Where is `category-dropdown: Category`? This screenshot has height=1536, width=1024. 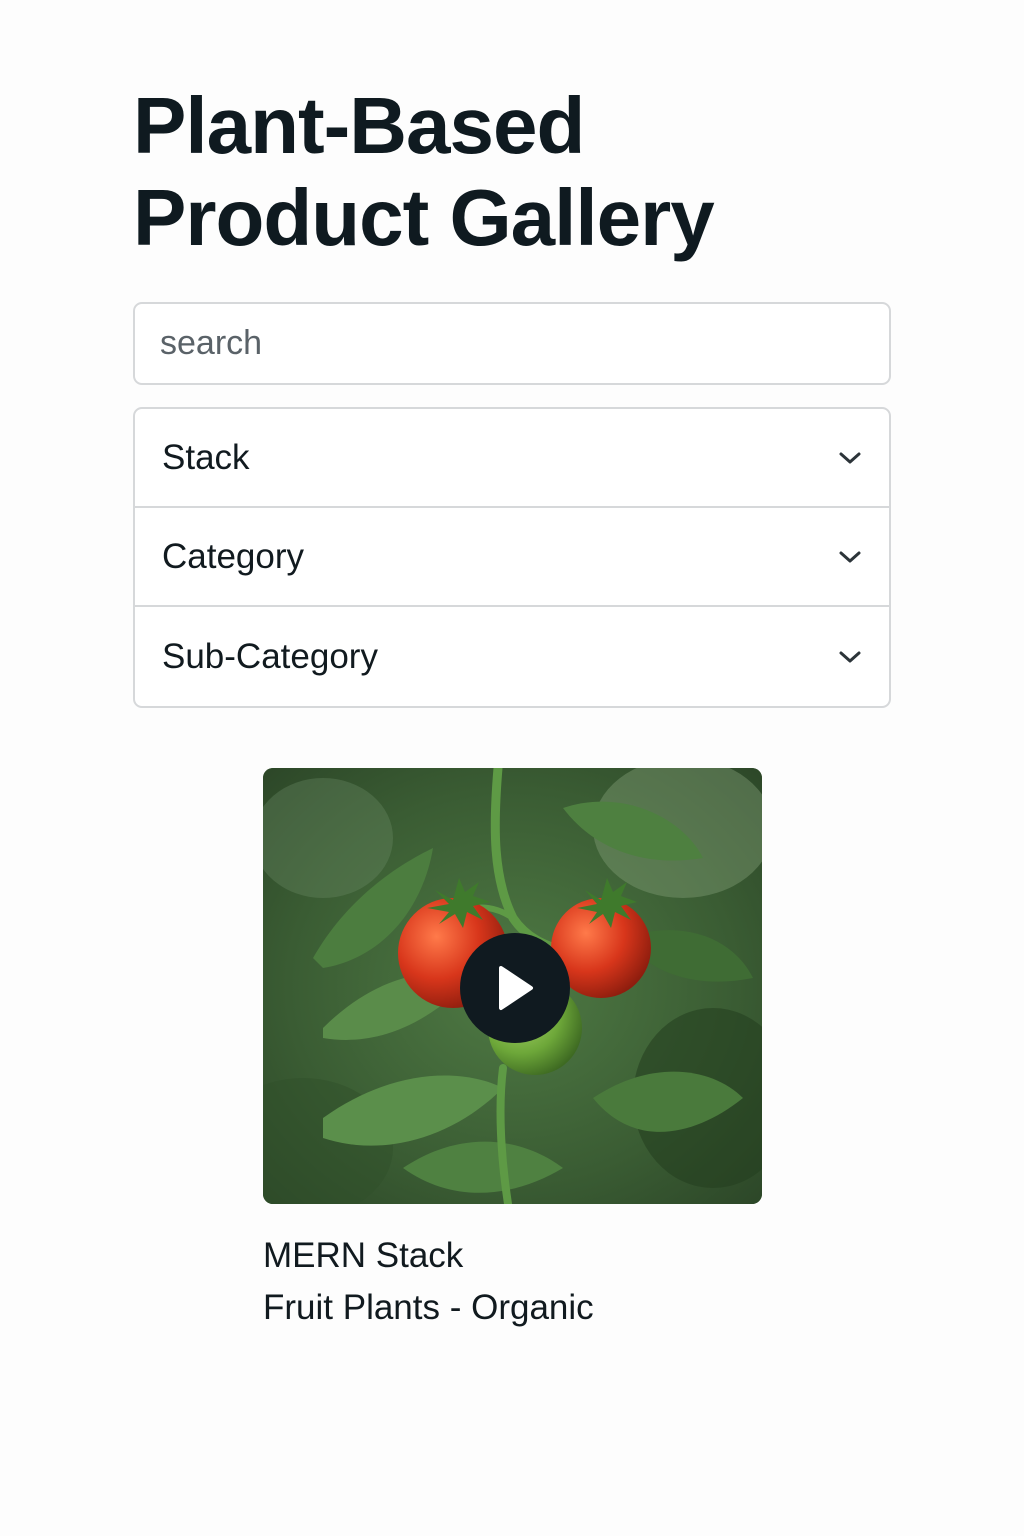 category-dropdown: Category is located at coordinates (512, 557).